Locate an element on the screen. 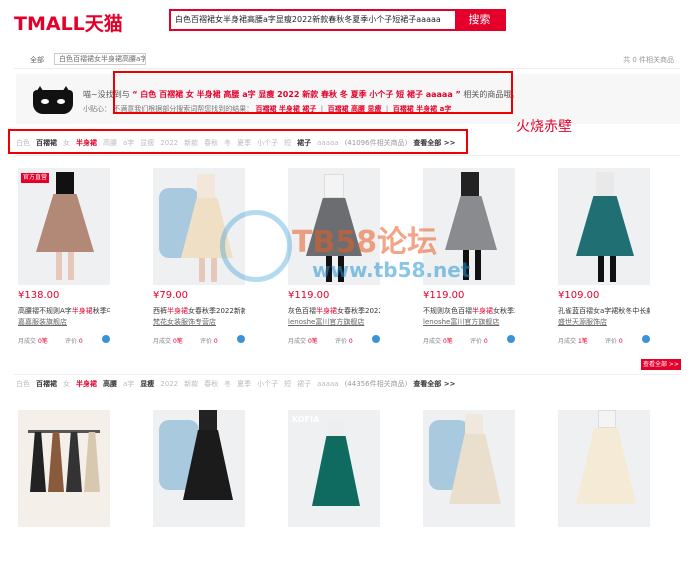 The height and width of the screenshot is (585, 694). product-card: KOFIA is located at coordinates (334, 497).